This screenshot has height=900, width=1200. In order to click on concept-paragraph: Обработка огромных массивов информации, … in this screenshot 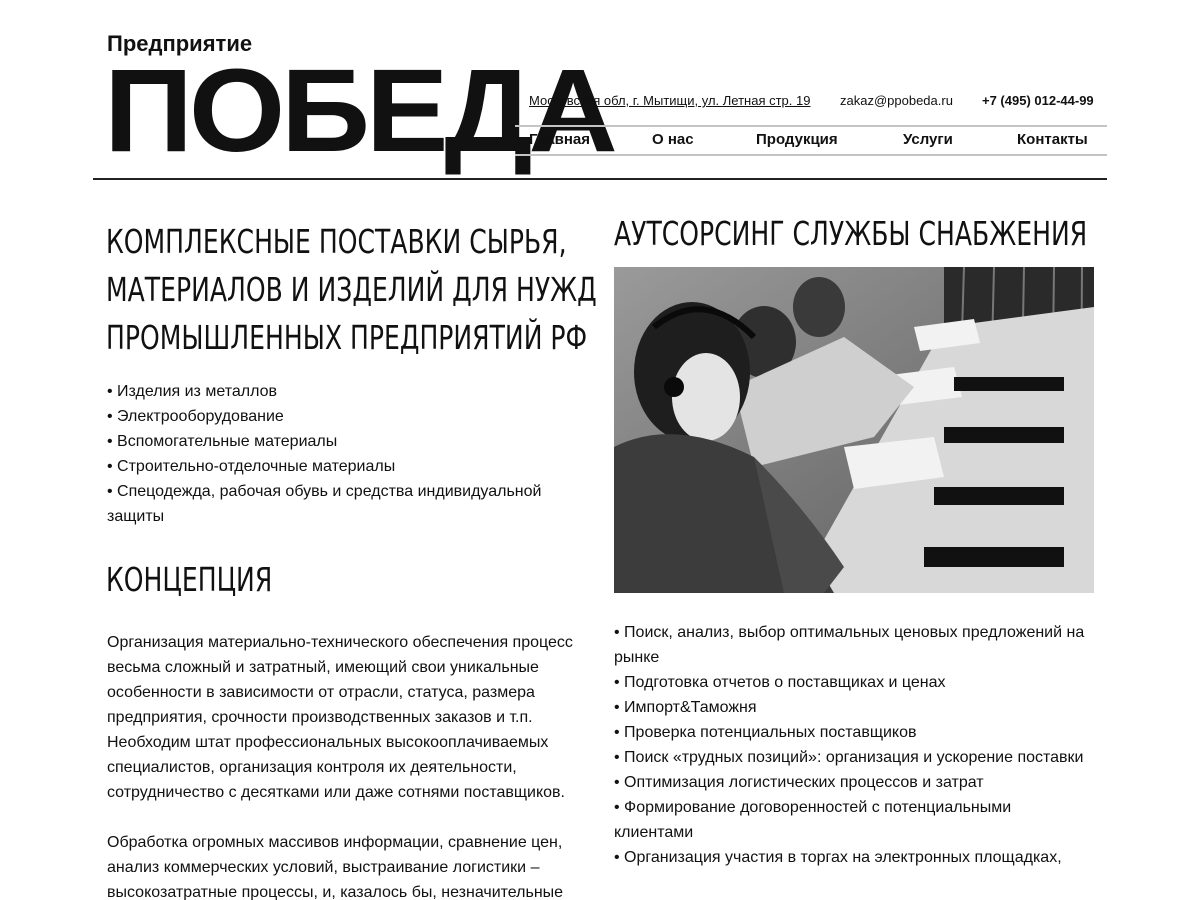, I will do `click(335, 867)`.